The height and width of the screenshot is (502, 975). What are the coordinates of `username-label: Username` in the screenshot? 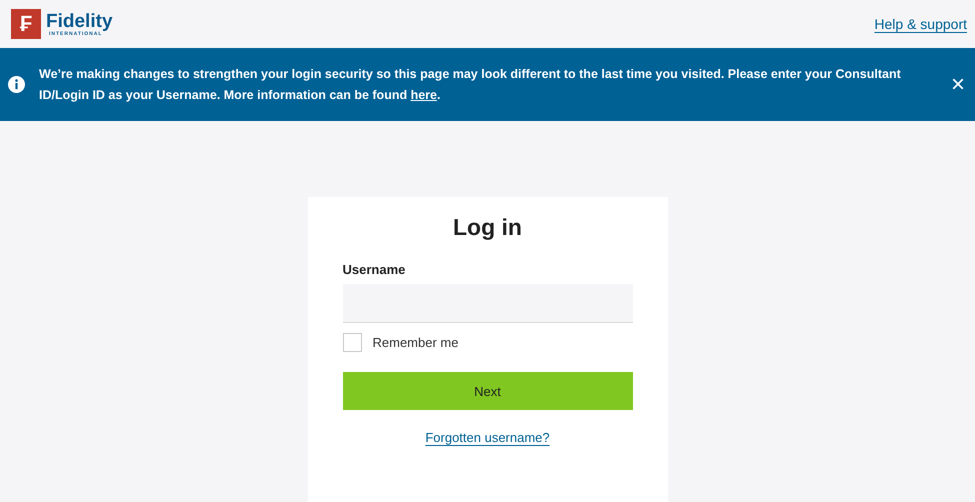 It's located at (374, 269).